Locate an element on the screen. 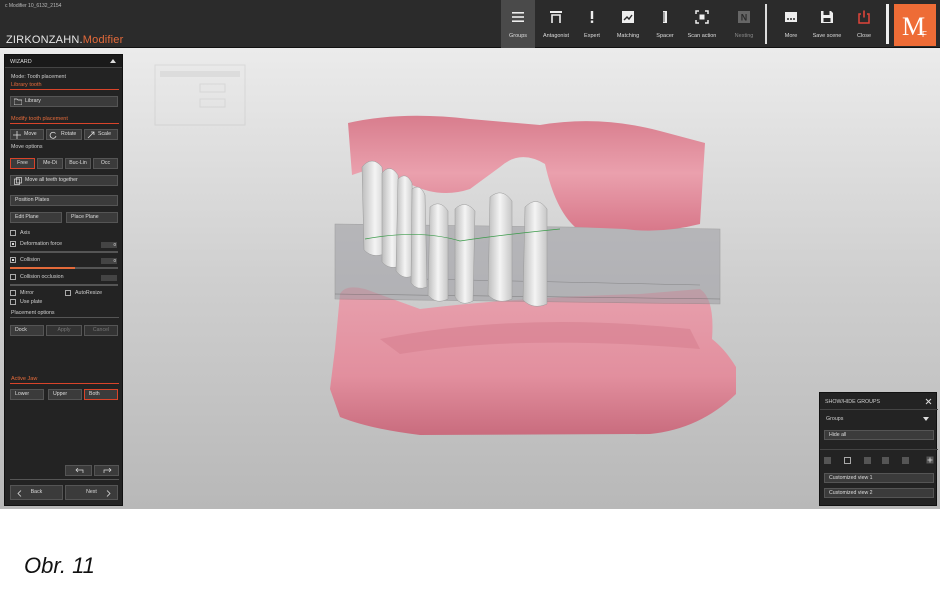 The height and width of the screenshot is (600, 940). ghost-dialog is located at coordinates (200, 95).